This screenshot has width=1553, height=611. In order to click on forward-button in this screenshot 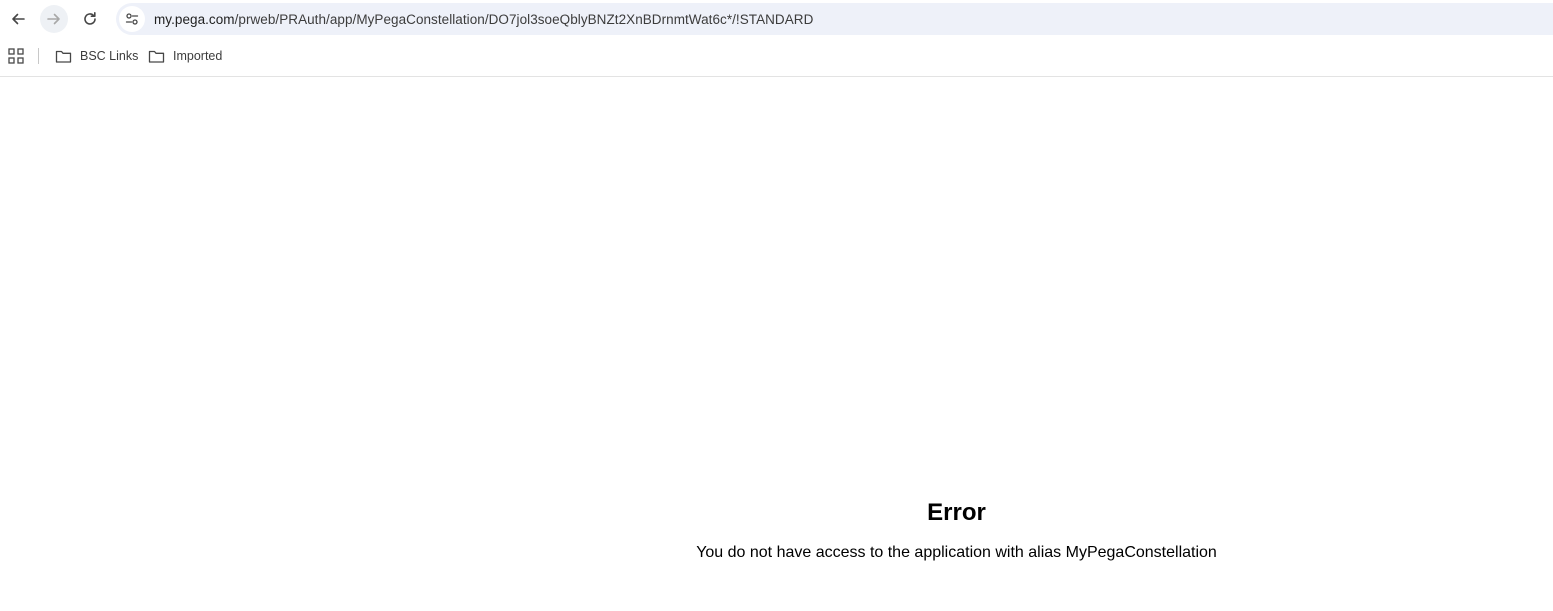, I will do `click(54, 19)`.